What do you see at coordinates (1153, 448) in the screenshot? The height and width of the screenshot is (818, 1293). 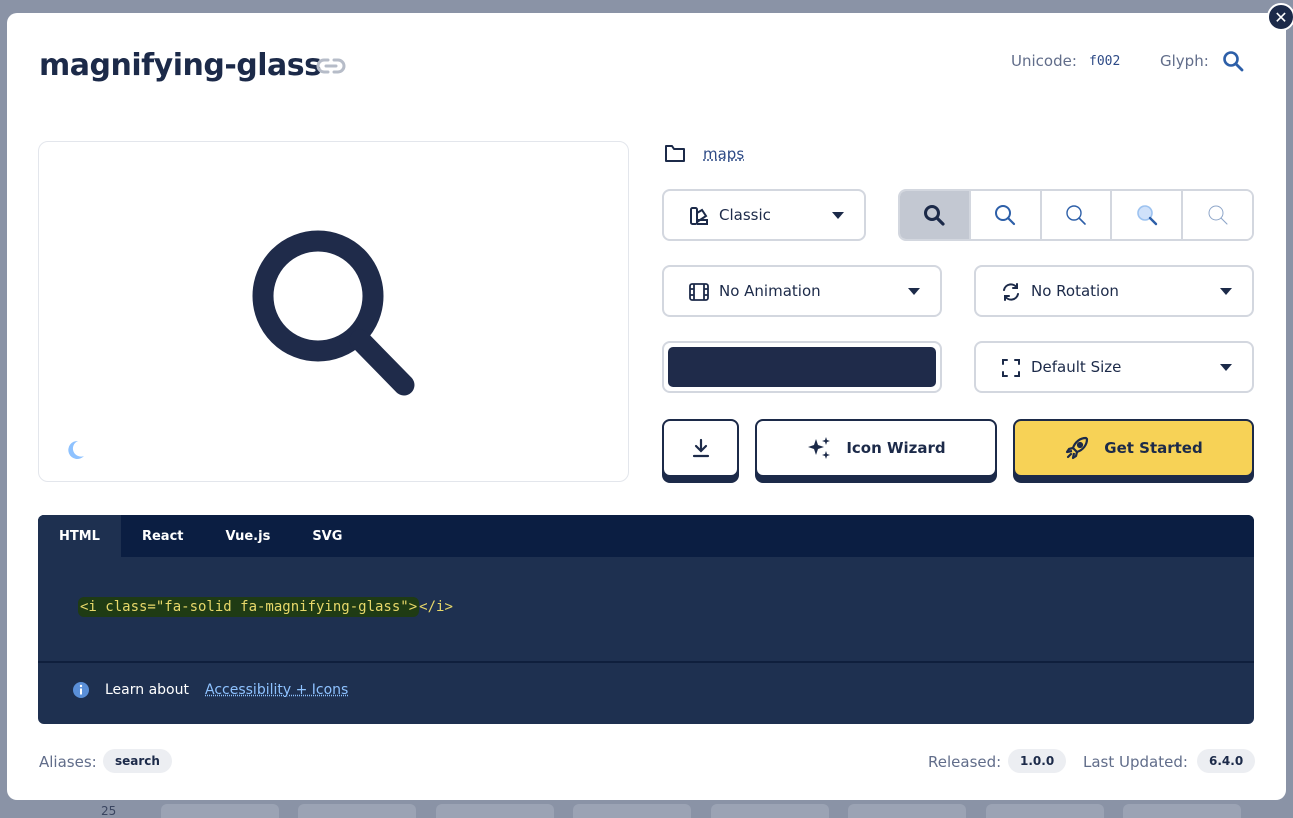 I see `get-started-label: Get Started` at bounding box center [1153, 448].